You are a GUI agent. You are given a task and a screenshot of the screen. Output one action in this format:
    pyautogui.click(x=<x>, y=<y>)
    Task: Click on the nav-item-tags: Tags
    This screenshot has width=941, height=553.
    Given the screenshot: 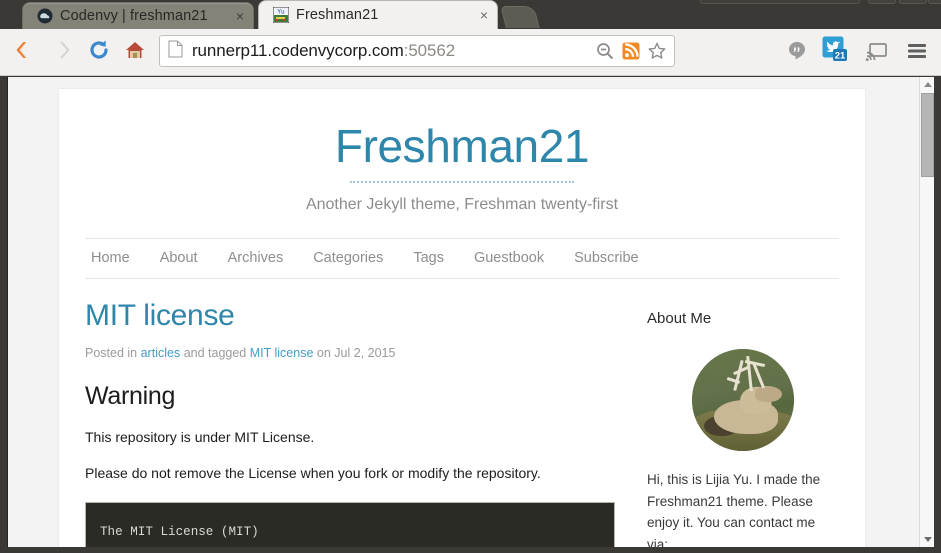 What is the action you would take?
    pyautogui.click(x=428, y=258)
    